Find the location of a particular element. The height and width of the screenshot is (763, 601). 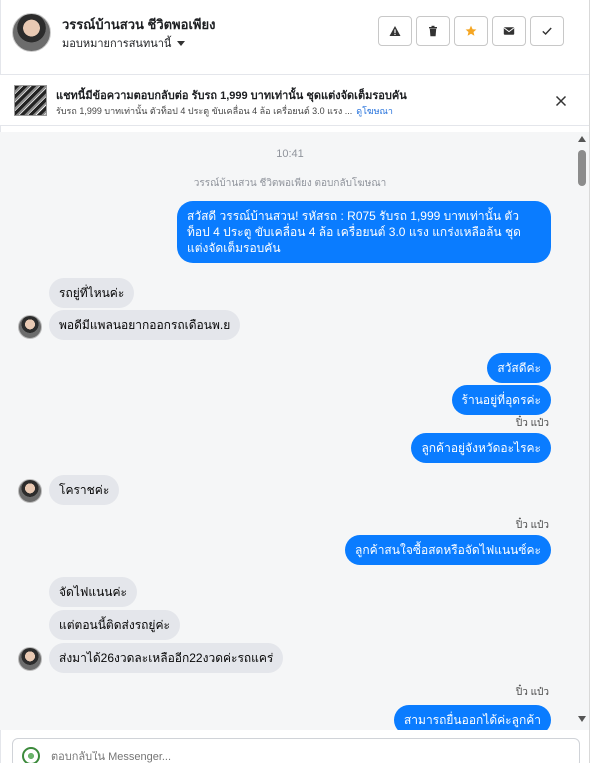

assign-conversation-dropdown: มอบหมายการสนทนานี้ is located at coordinates (124, 43).